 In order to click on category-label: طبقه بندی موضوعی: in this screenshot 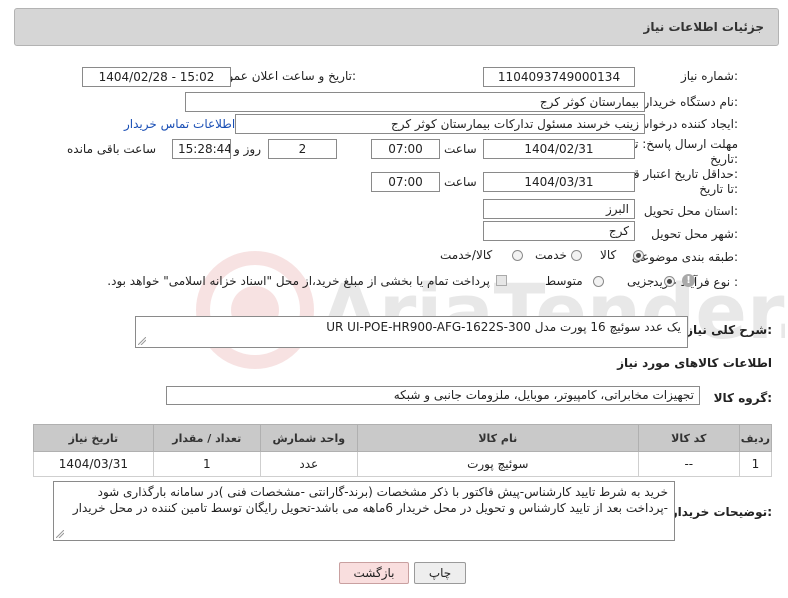, I will do `click(684, 257)`.